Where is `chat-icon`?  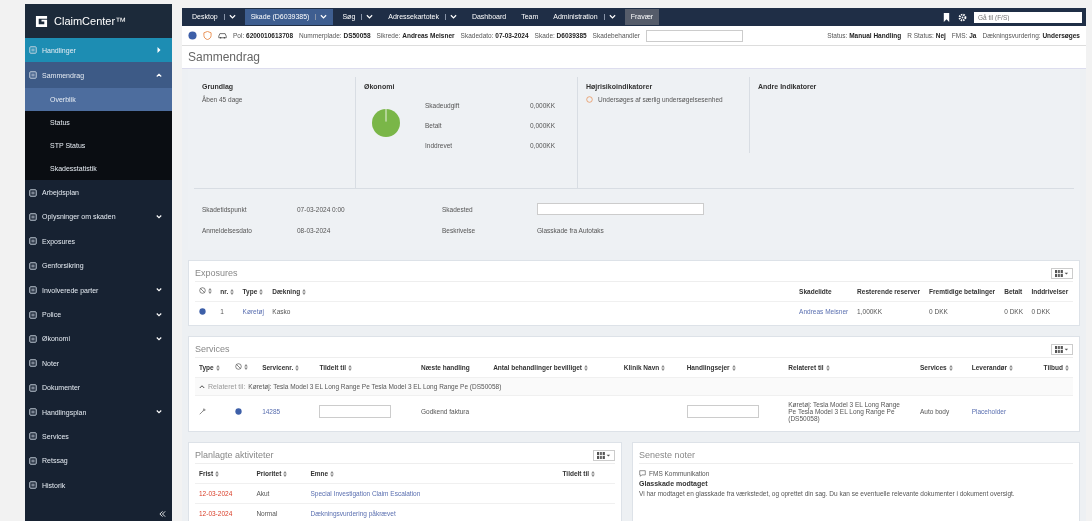 chat-icon is located at coordinates (642, 473).